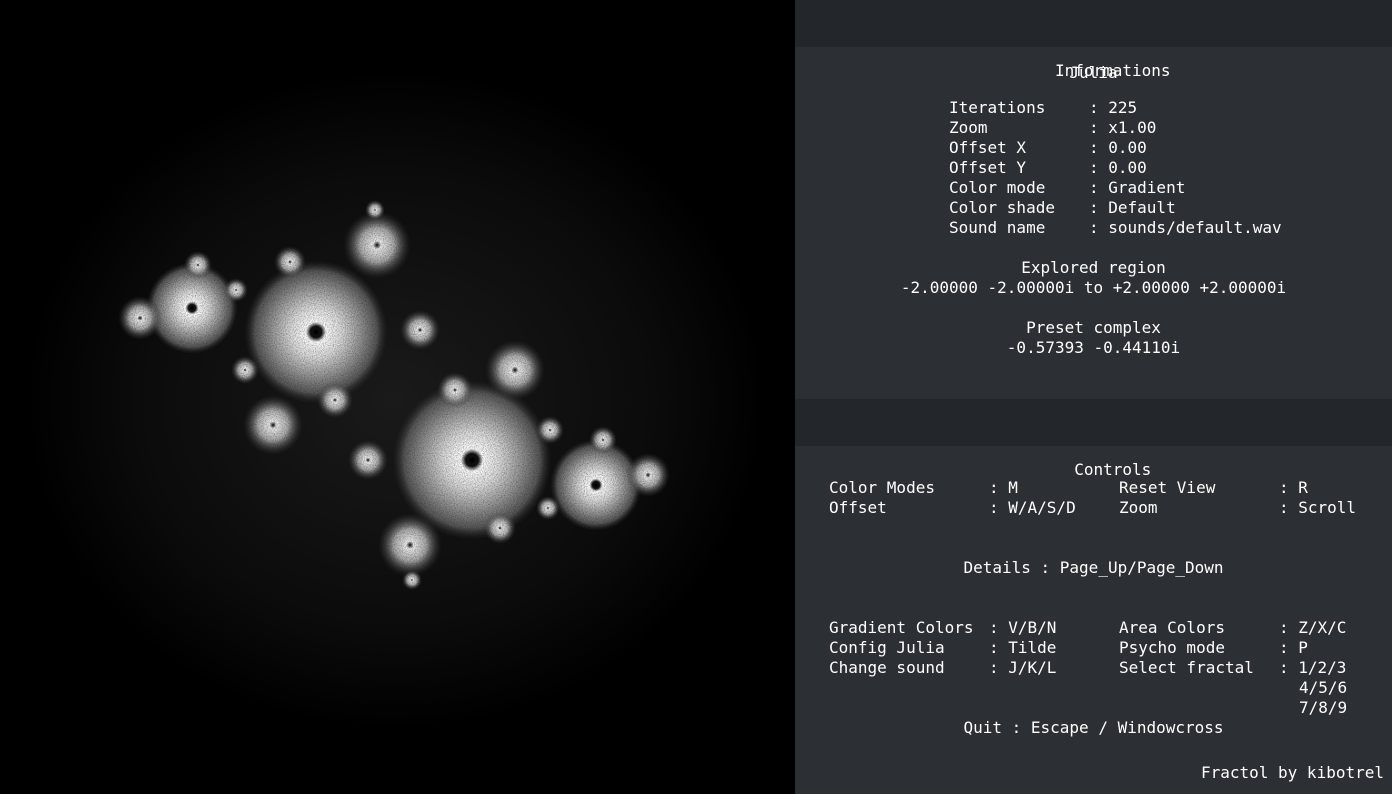 The width and height of the screenshot is (1392, 794). Describe the element at coordinates (887, 647) in the screenshot. I see `control-config-julia-label: Config Julia` at that location.